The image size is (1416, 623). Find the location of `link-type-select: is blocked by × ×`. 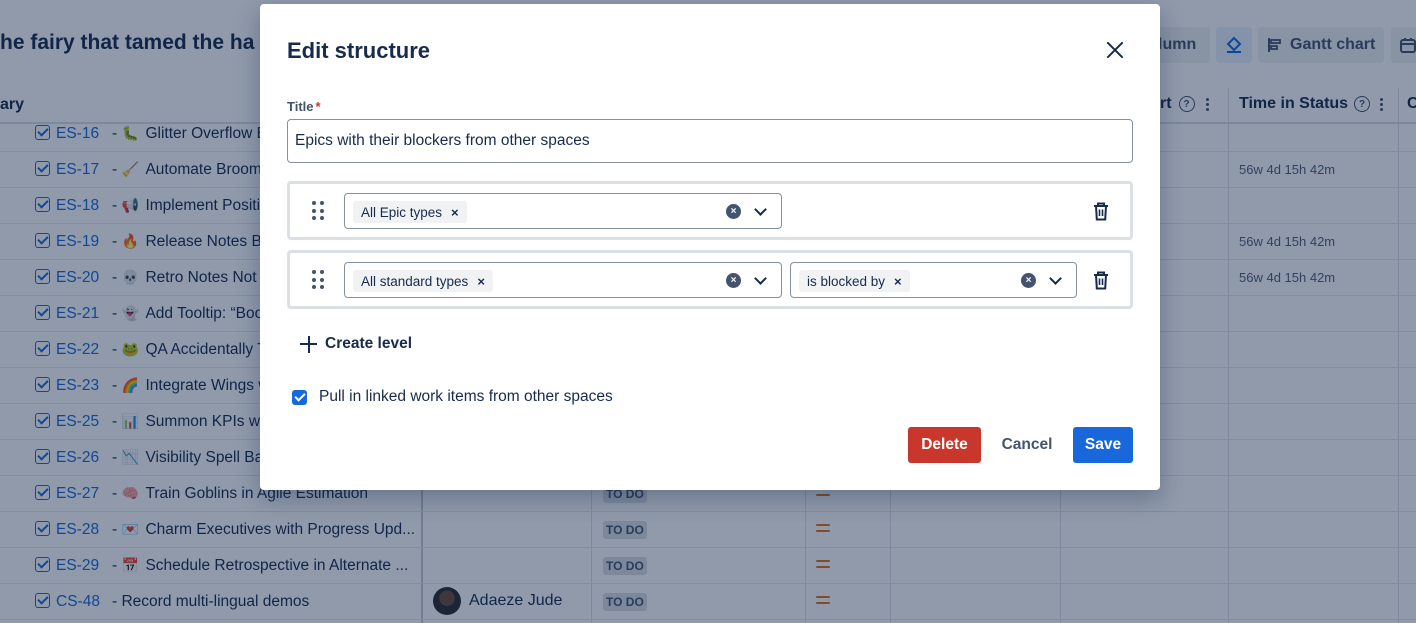

link-type-select: is blocked by × × is located at coordinates (933, 280).